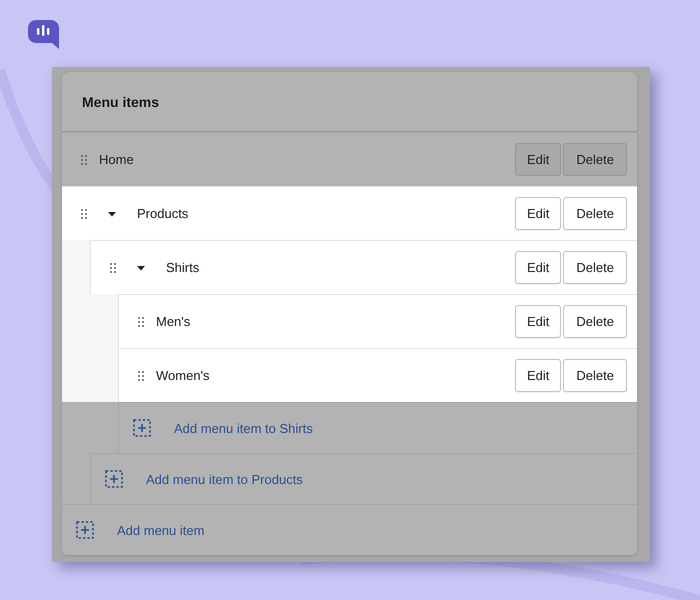 The height and width of the screenshot is (600, 700). Describe the element at coordinates (43, 34) in the screenshot. I see `chat-bubble-logo-icon` at that location.